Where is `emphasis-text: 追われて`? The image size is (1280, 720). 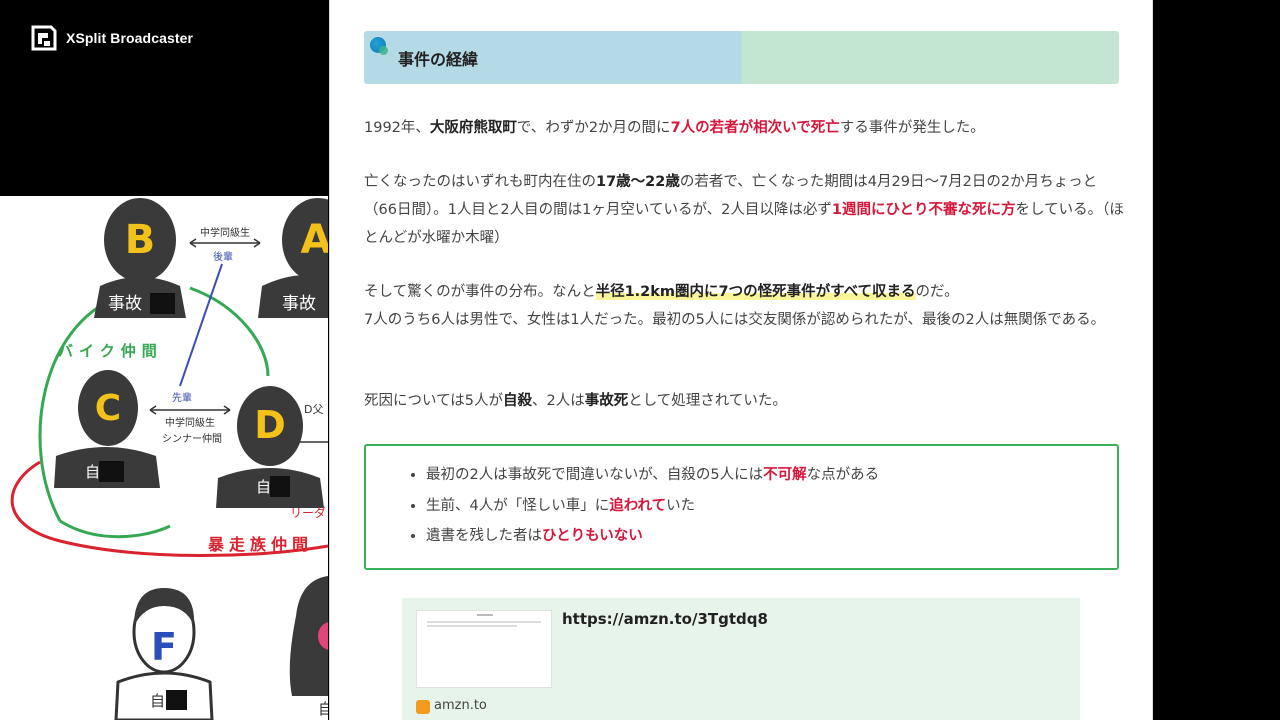 emphasis-text: 追われて is located at coordinates (638, 505).